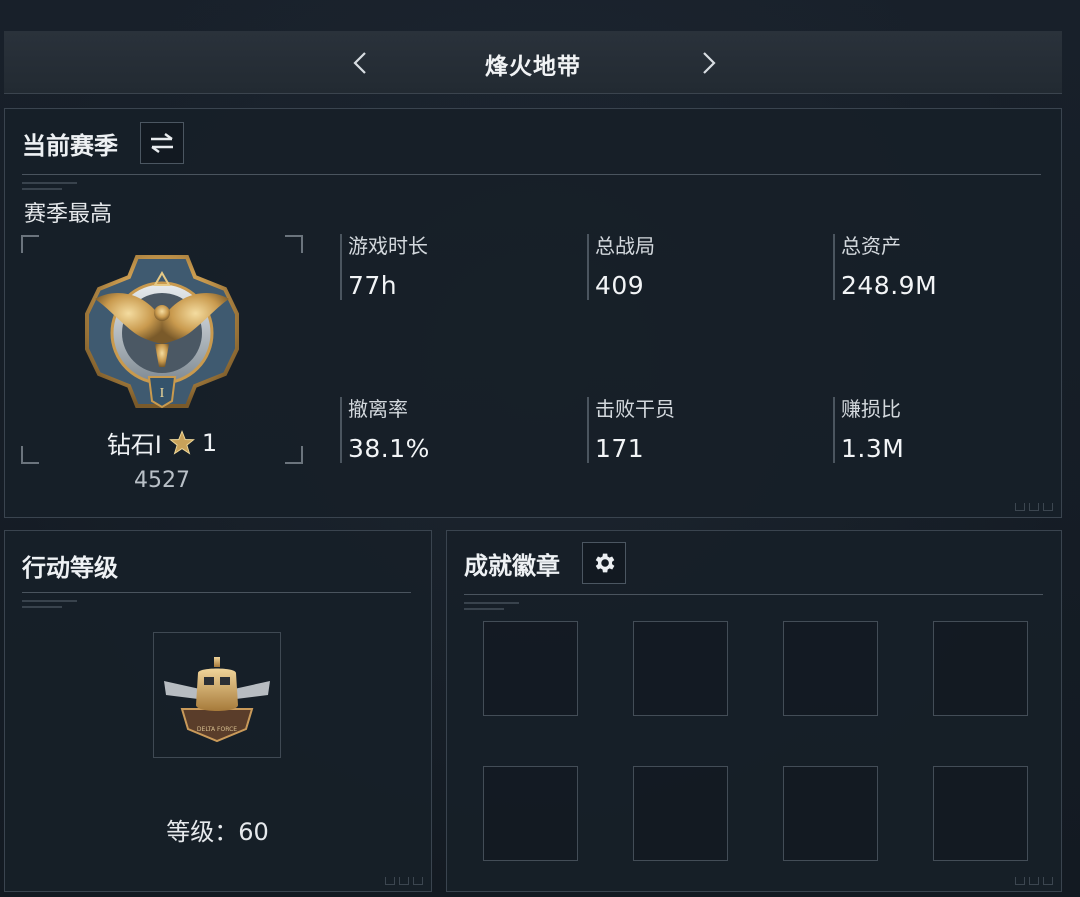 The image size is (1080, 897). Describe the element at coordinates (871, 246) in the screenshot. I see `stat-label: 总资产` at that location.